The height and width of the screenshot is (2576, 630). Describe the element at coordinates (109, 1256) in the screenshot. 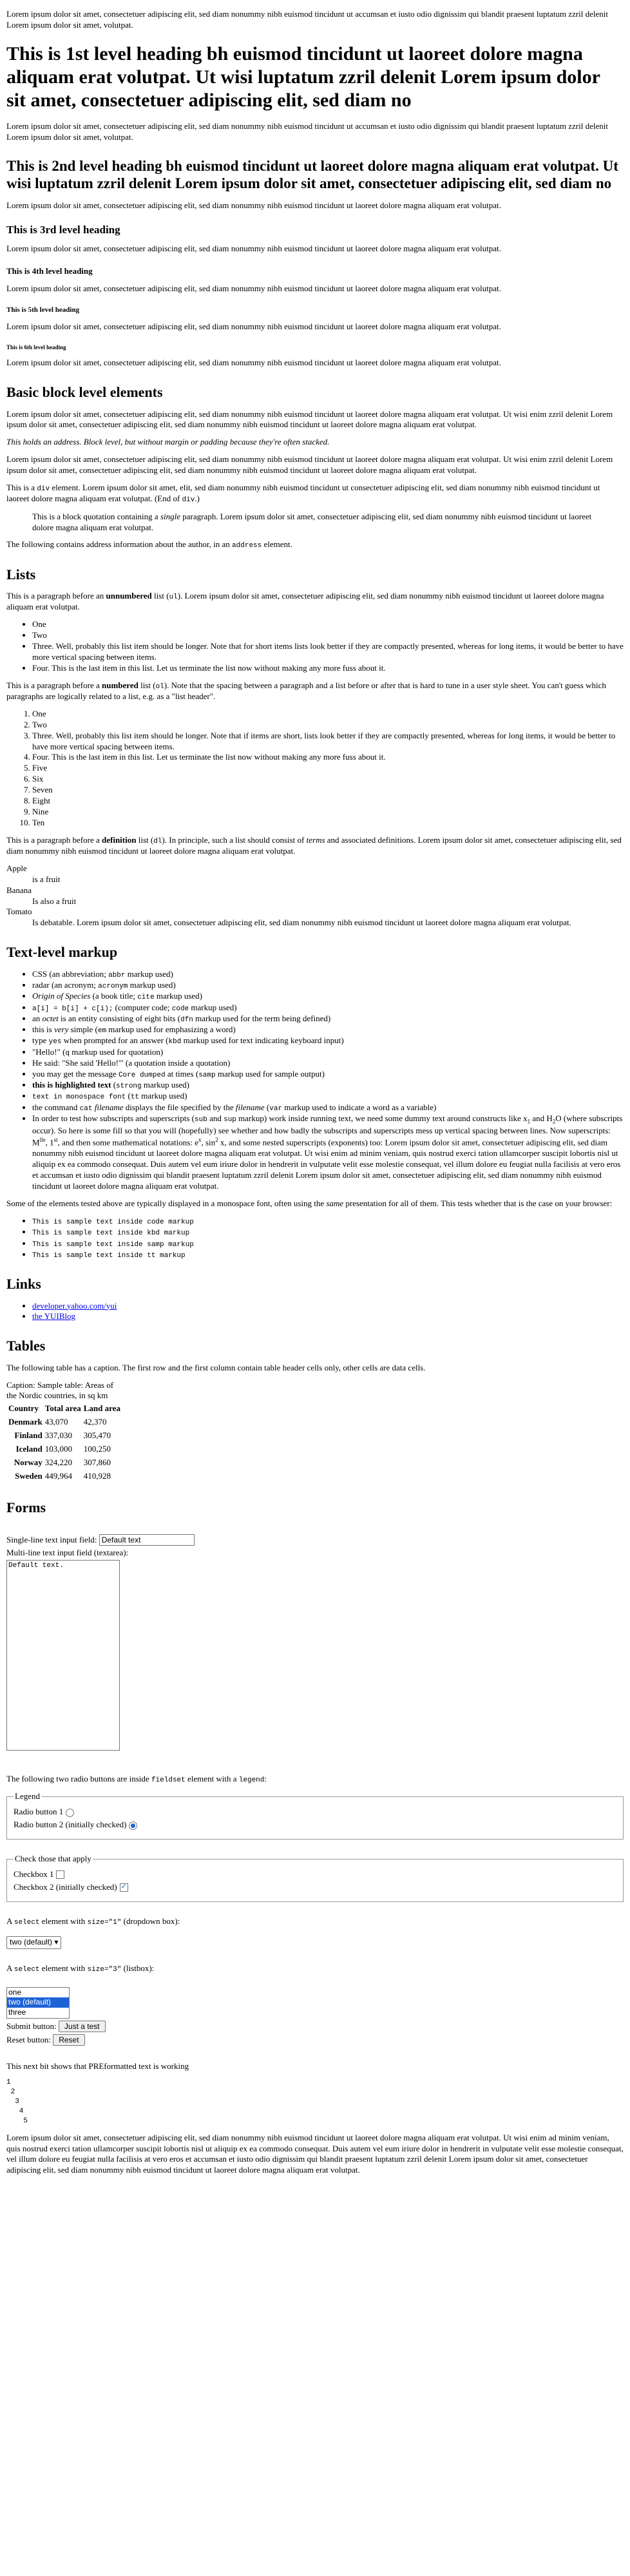

I see `tt-sample: This is sample text inside tt markup` at that location.